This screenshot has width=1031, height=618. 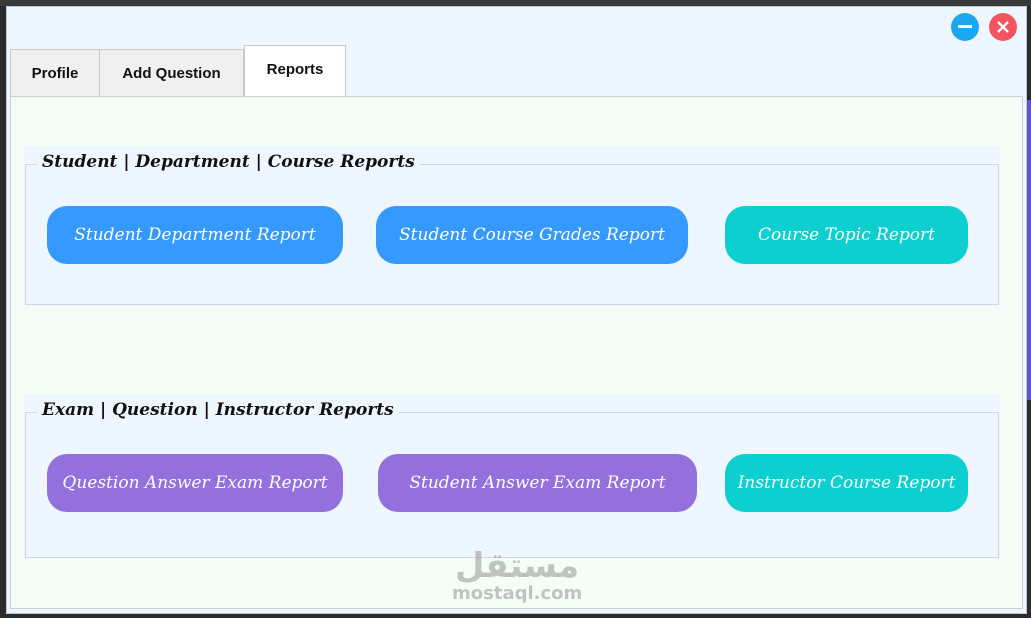 I want to click on watermark-logo-text: مستقل, so click(x=517, y=566).